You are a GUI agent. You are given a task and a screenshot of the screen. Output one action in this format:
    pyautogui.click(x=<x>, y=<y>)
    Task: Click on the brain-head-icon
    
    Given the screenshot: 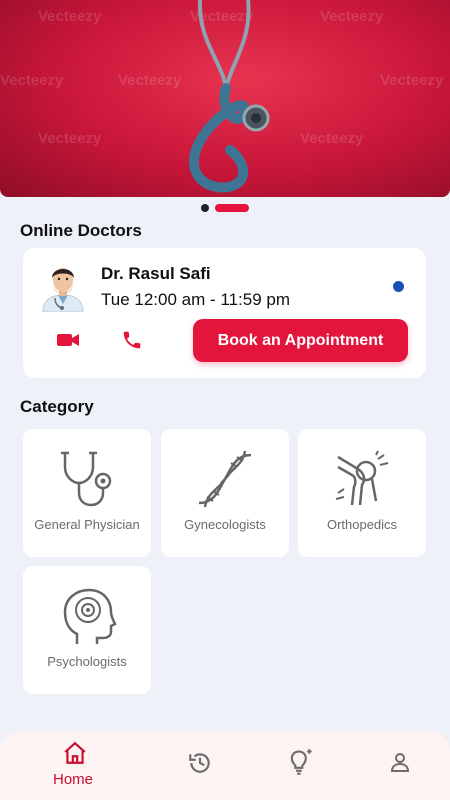 What is the action you would take?
    pyautogui.click(x=90, y=616)
    